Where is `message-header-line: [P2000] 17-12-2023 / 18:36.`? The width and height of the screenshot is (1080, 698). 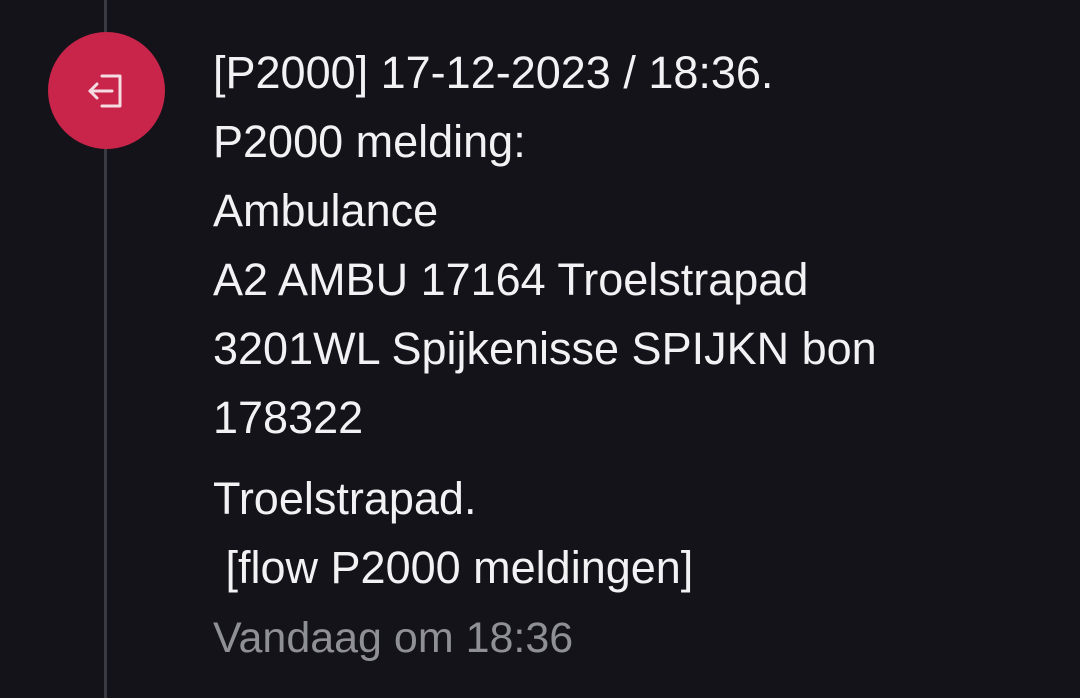
message-header-line: [P2000] 17-12-2023 / 18:36. is located at coordinates (493, 72).